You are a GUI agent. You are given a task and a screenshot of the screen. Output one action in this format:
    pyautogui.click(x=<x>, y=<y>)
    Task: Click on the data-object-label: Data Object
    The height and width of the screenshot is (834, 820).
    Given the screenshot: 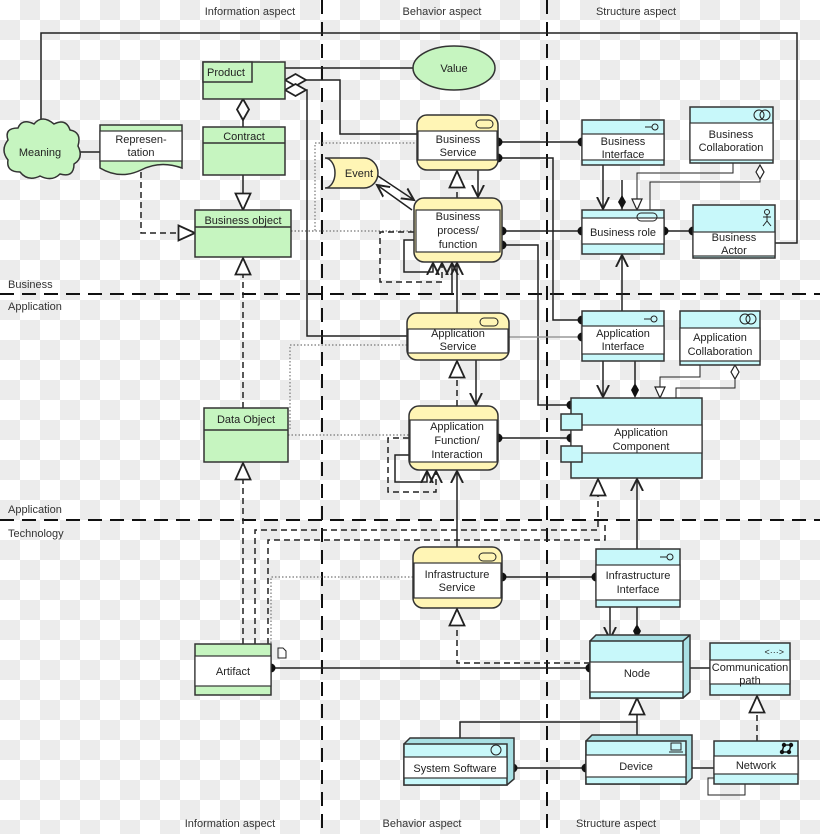 What is the action you would take?
    pyautogui.click(x=246, y=420)
    